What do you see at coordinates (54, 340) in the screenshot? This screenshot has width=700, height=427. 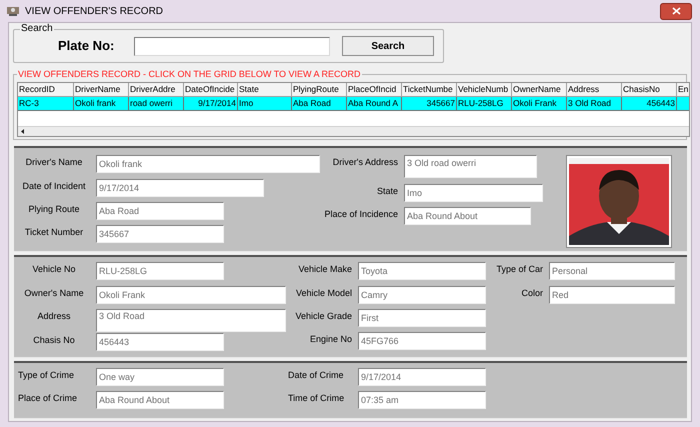 I see `field-label: Chasis No` at bounding box center [54, 340].